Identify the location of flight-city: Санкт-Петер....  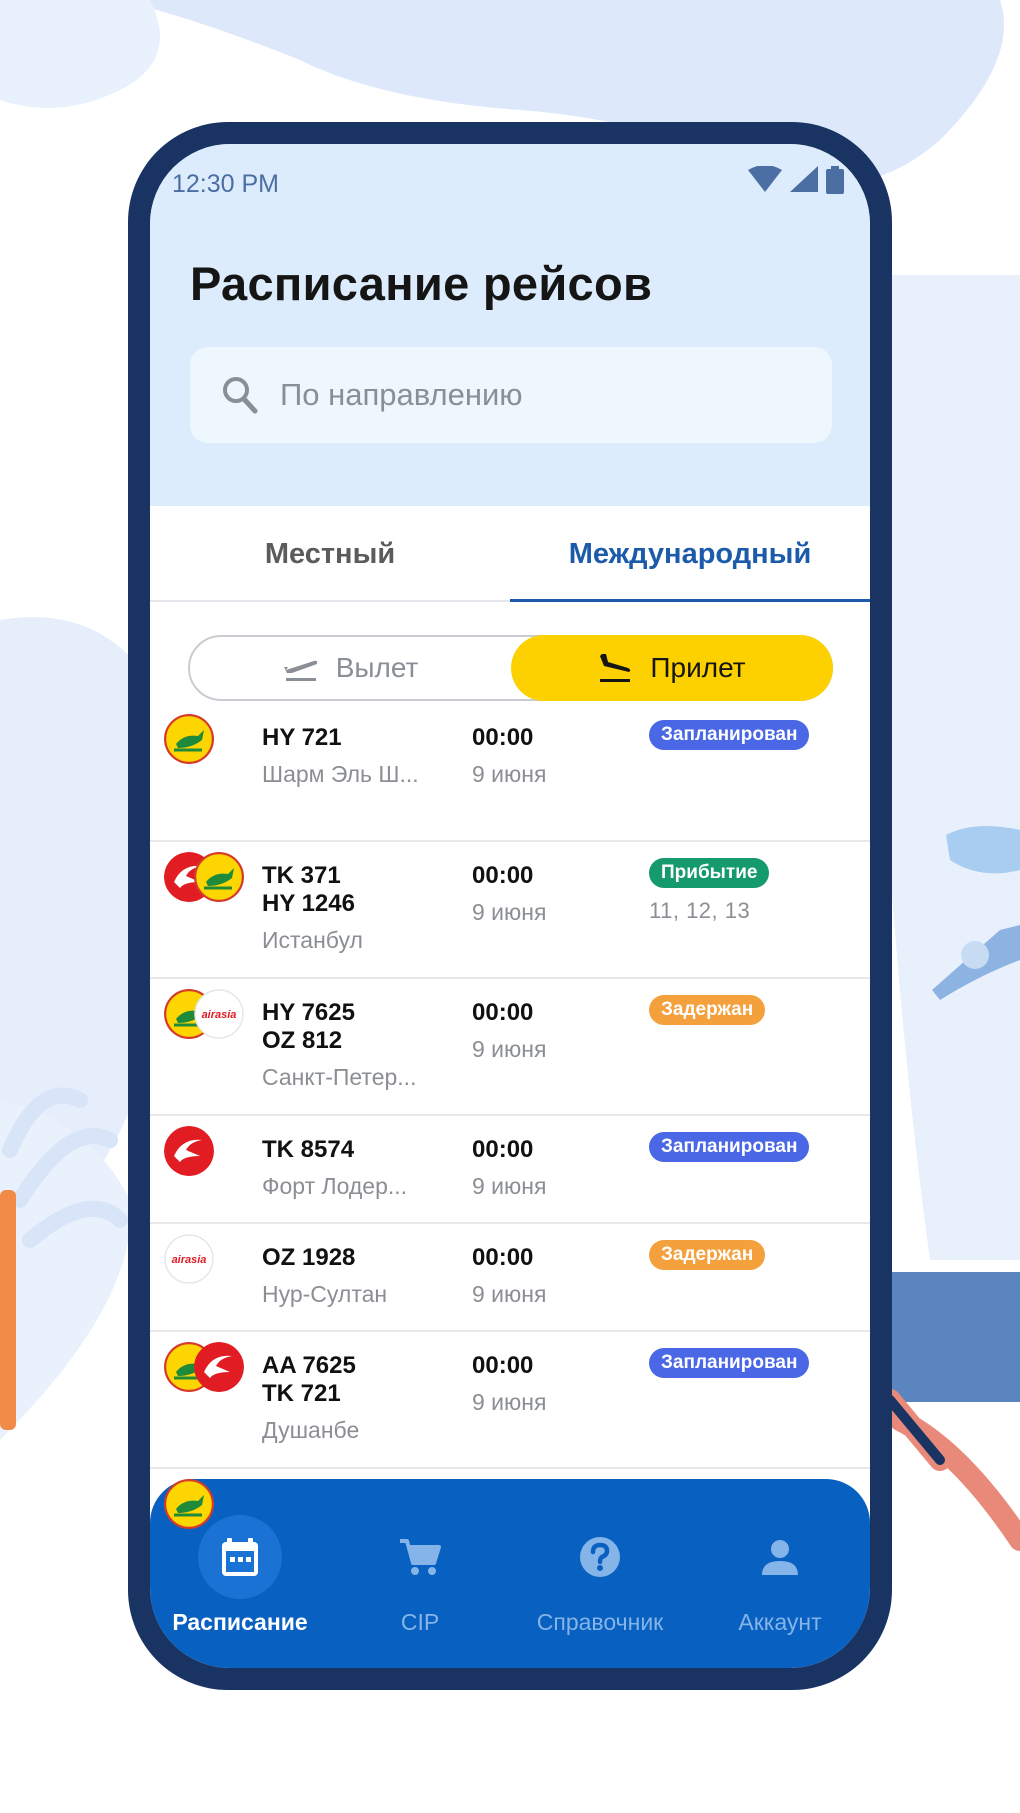
(339, 1077).